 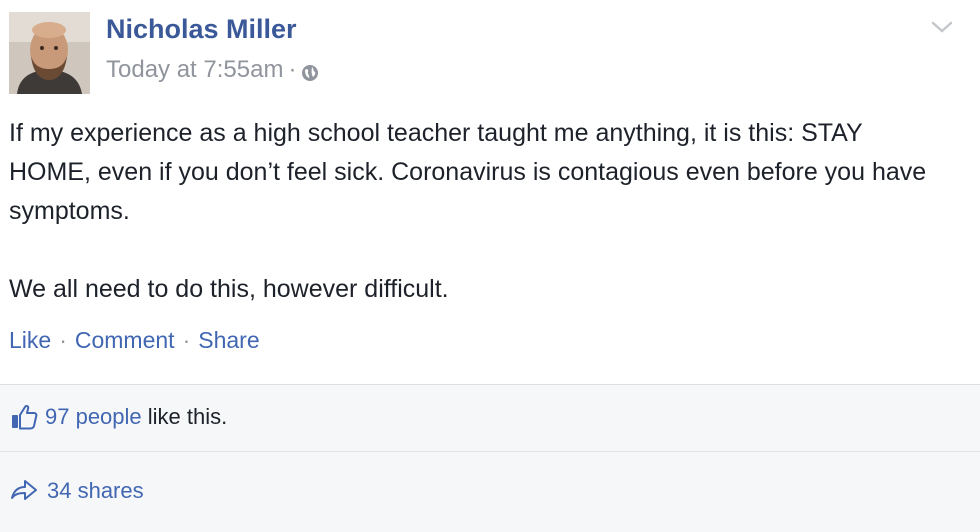 I want to click on globe-icon, so click(x=310, y=71).